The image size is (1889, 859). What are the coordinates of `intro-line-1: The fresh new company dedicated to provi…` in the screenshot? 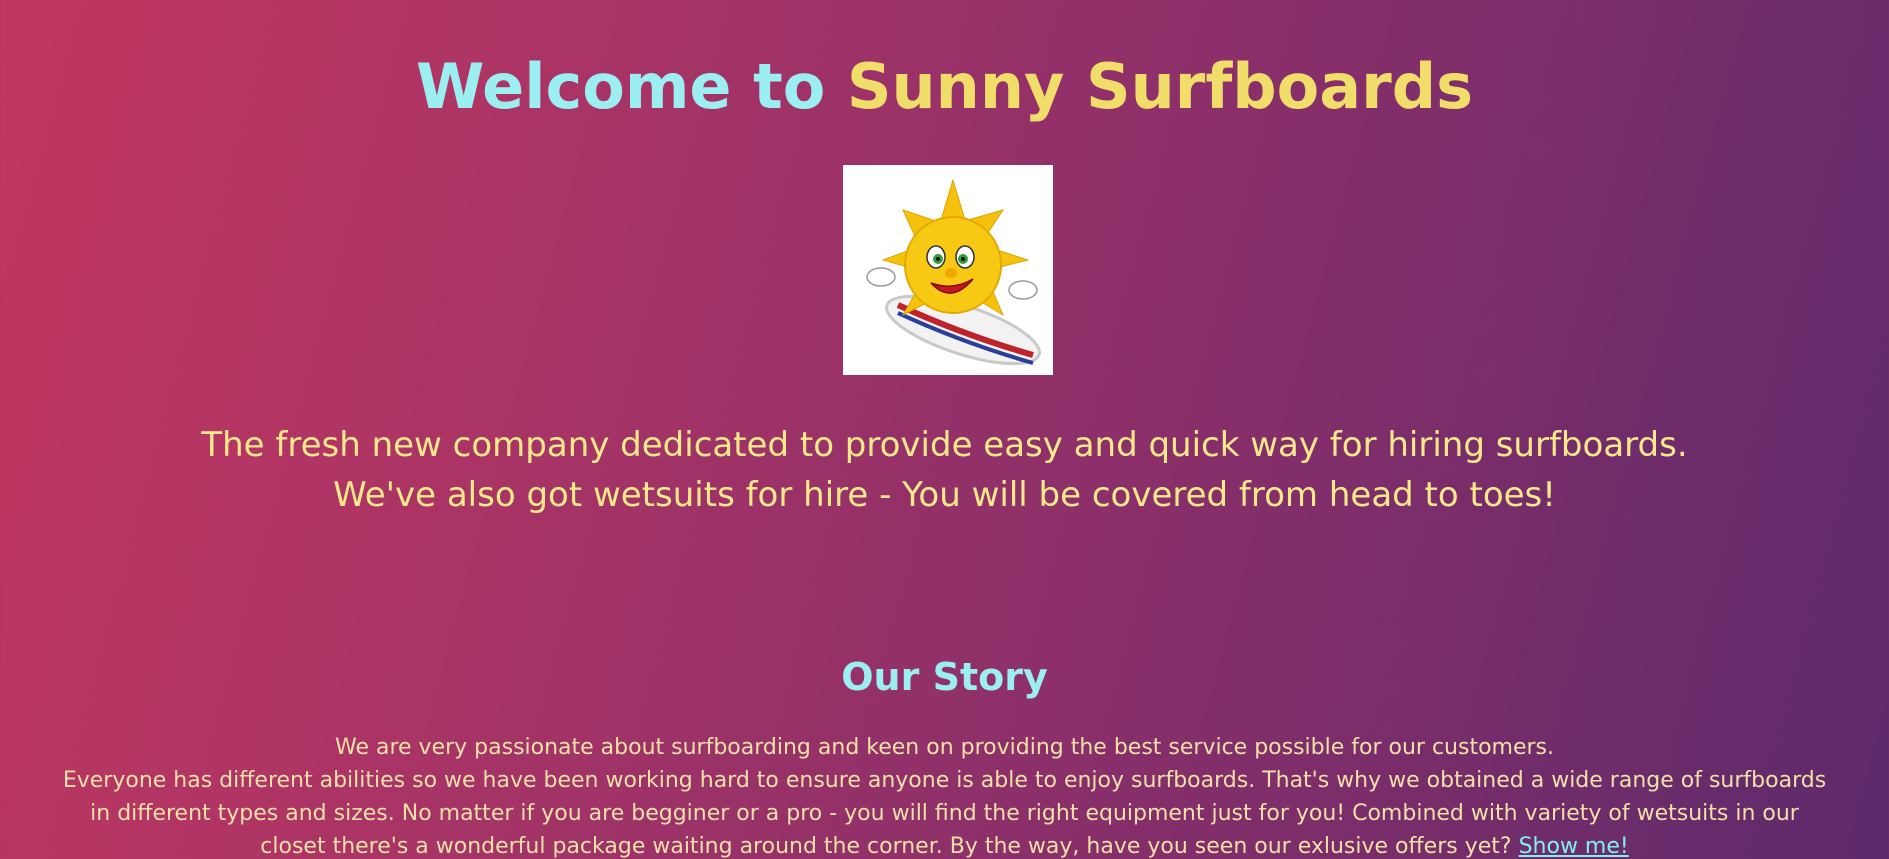 It's located at (944, 445).